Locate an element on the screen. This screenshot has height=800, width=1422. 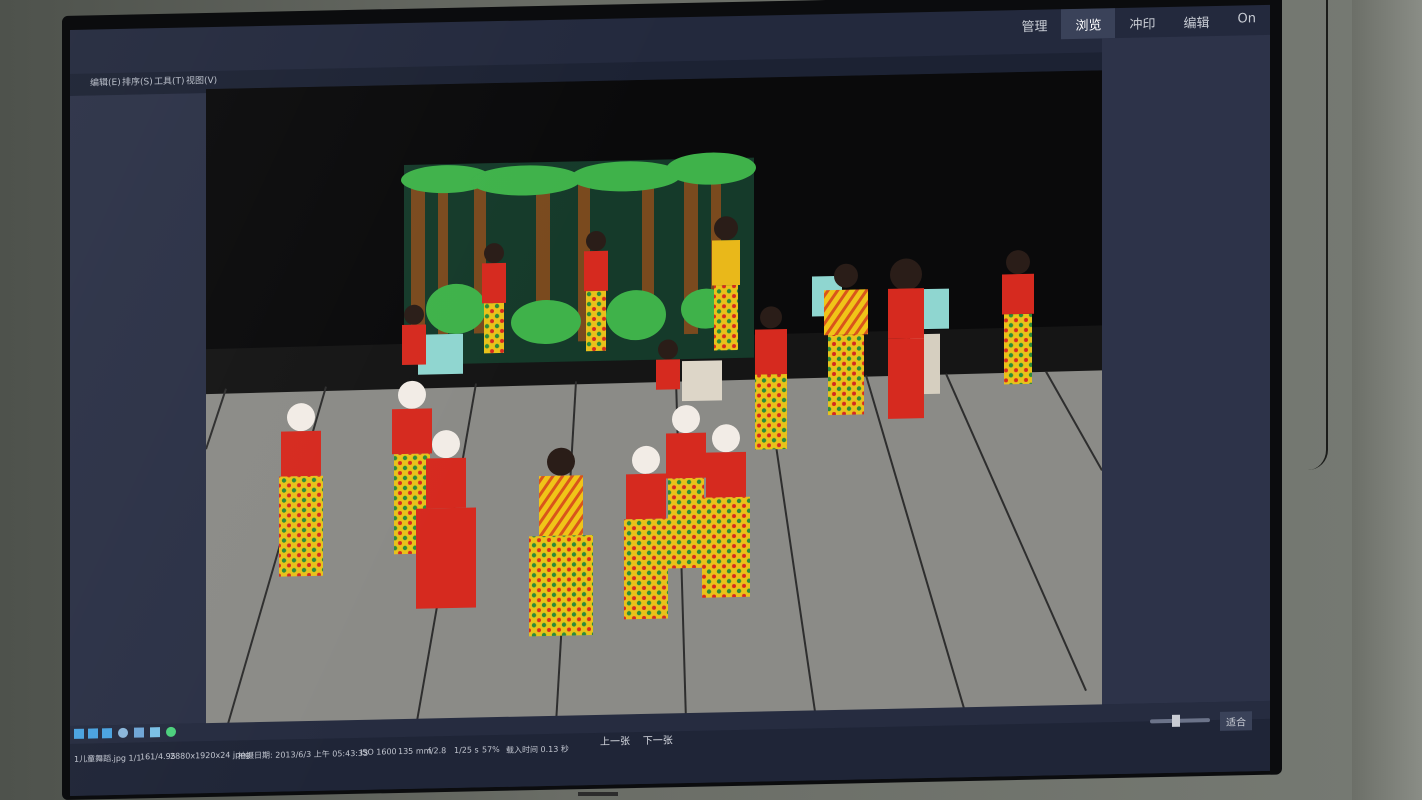
zoom-slider-handle is located at coordinates (1176, 720).